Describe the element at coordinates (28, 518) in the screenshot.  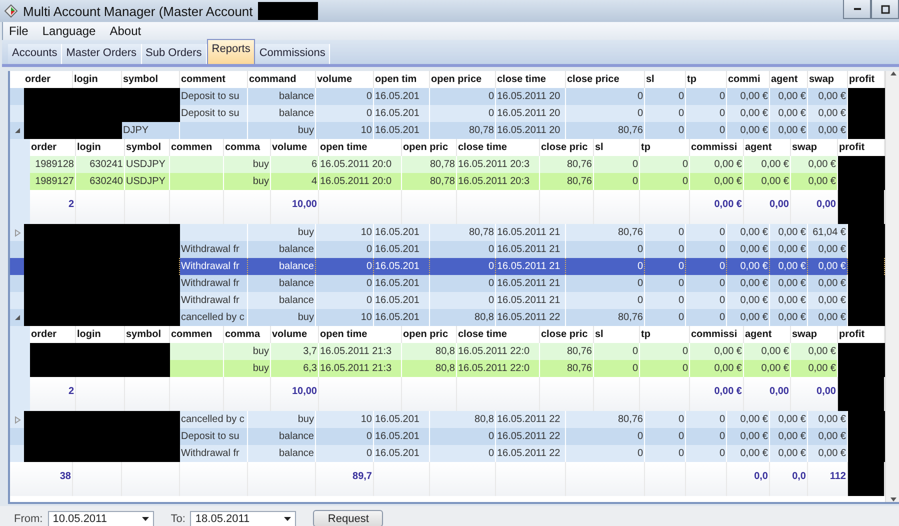
I see `field-label: From:` at that location.